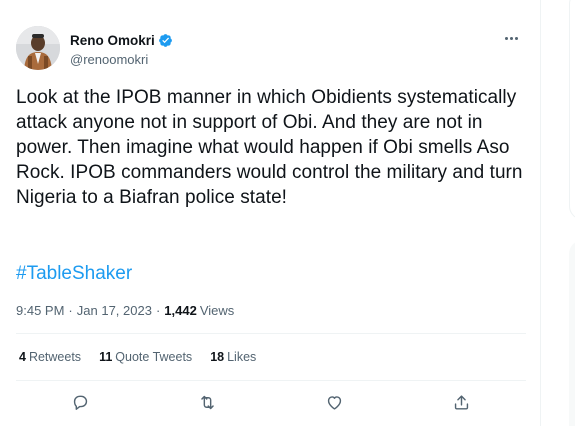 The height and width of the screenshot is (426, 575). What do you see at coordinates (271, 402) in the screenshot?
I see `tweet-actions` at bounding box center [271, 402].